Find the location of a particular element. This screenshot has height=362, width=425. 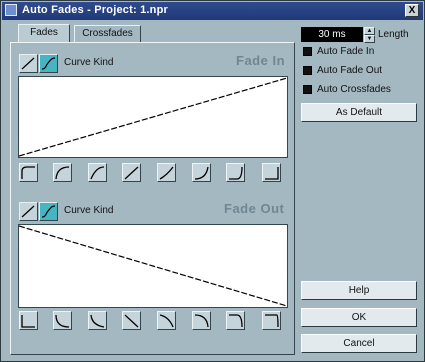

fade_in-preset-8-button is located at coordinates (271, 172).